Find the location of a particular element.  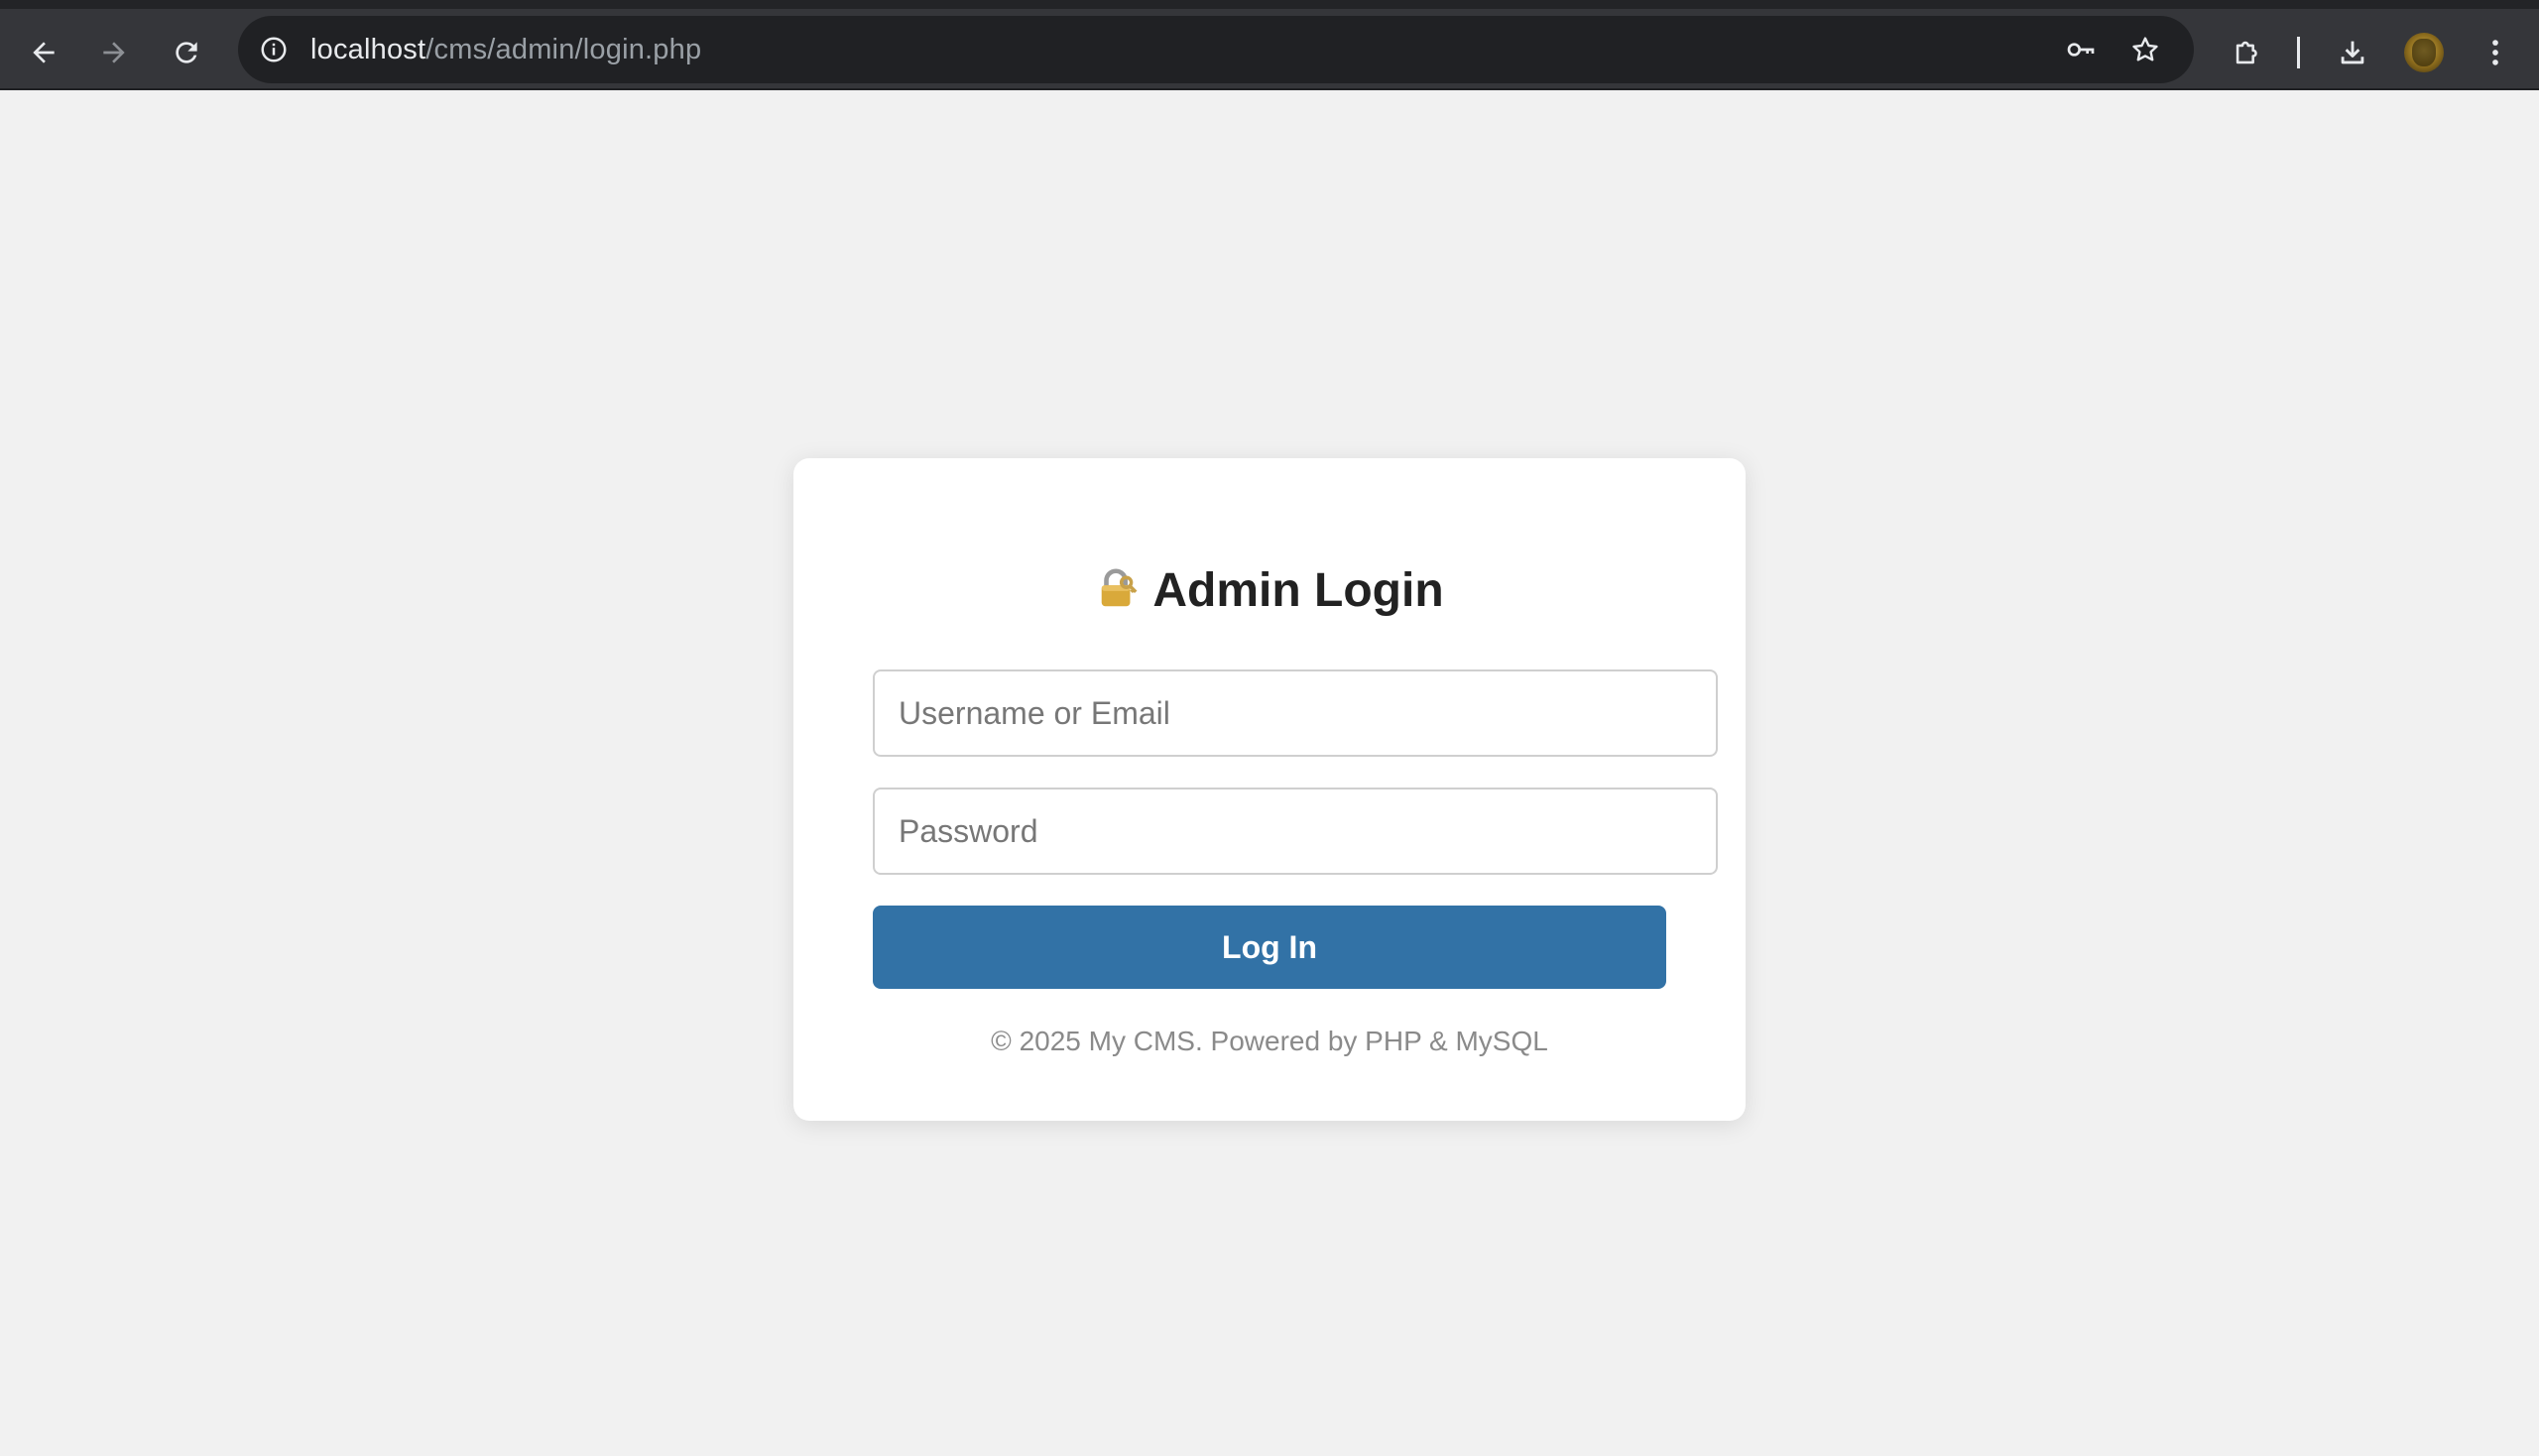

forward-button is located at coordinates (114, 52).